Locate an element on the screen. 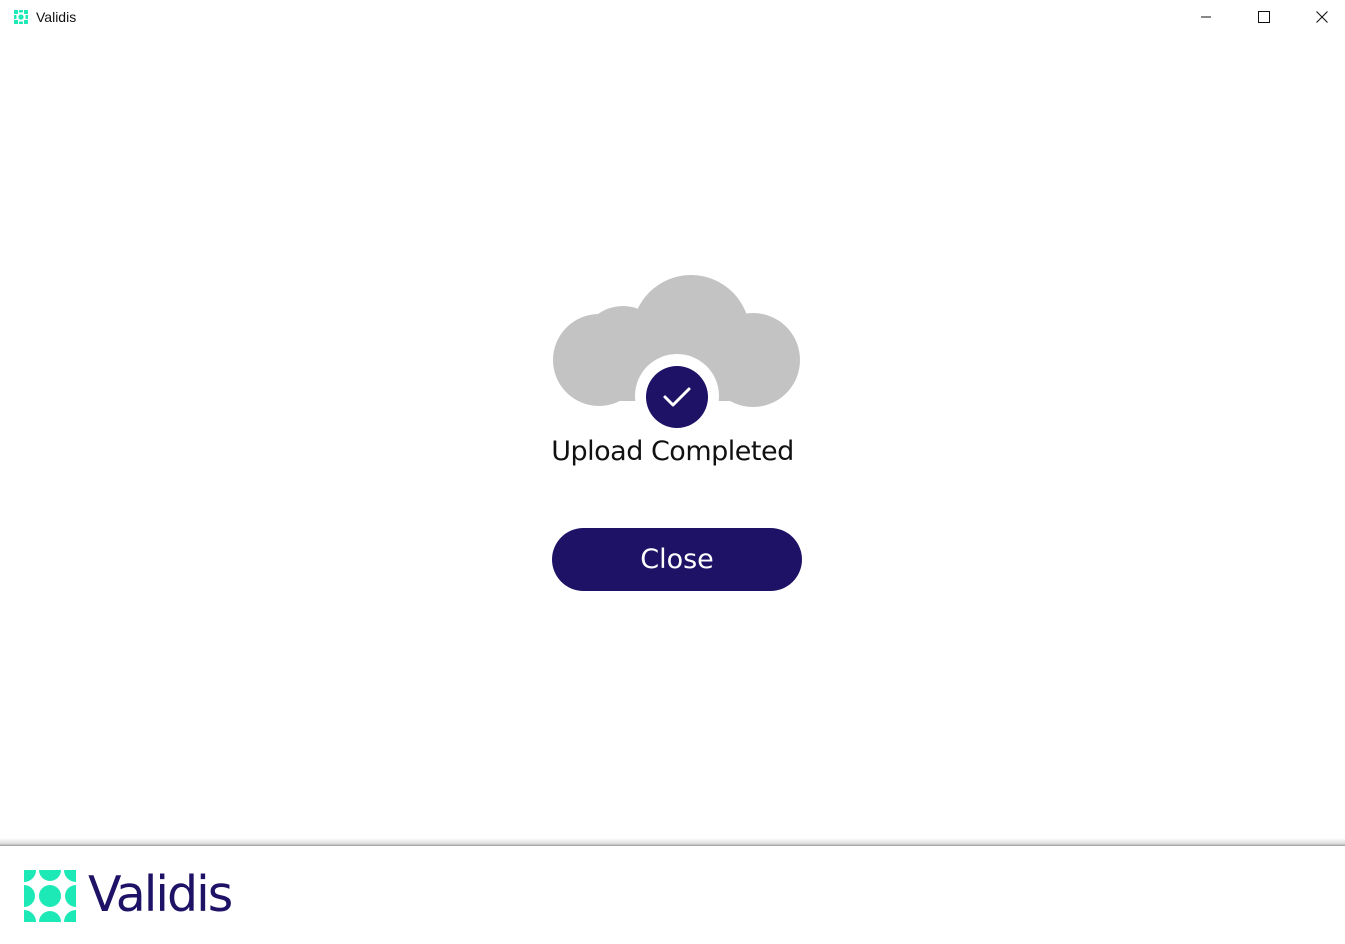 The image size is (1345, 944). footer-divider is located at coordinates (672, 842).